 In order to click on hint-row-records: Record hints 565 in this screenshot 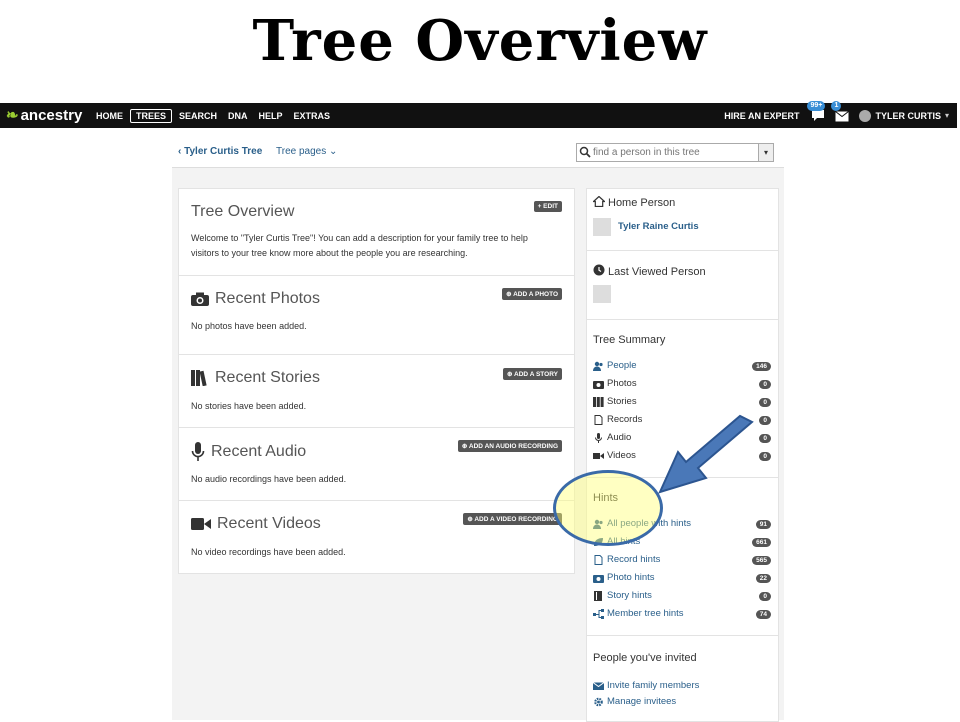, I will do `click(682, 561)`.